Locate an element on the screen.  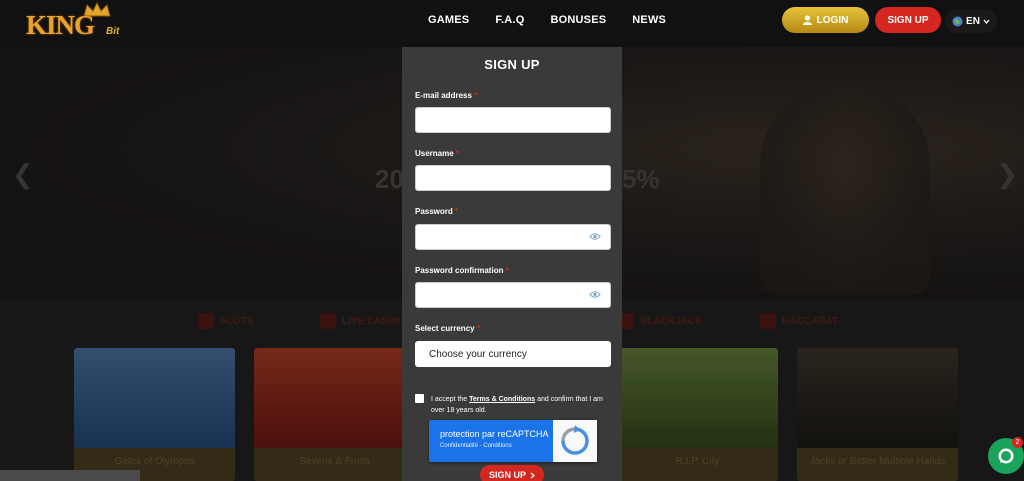
live-chat-button: 2 is located at coordinates (1006, 455).